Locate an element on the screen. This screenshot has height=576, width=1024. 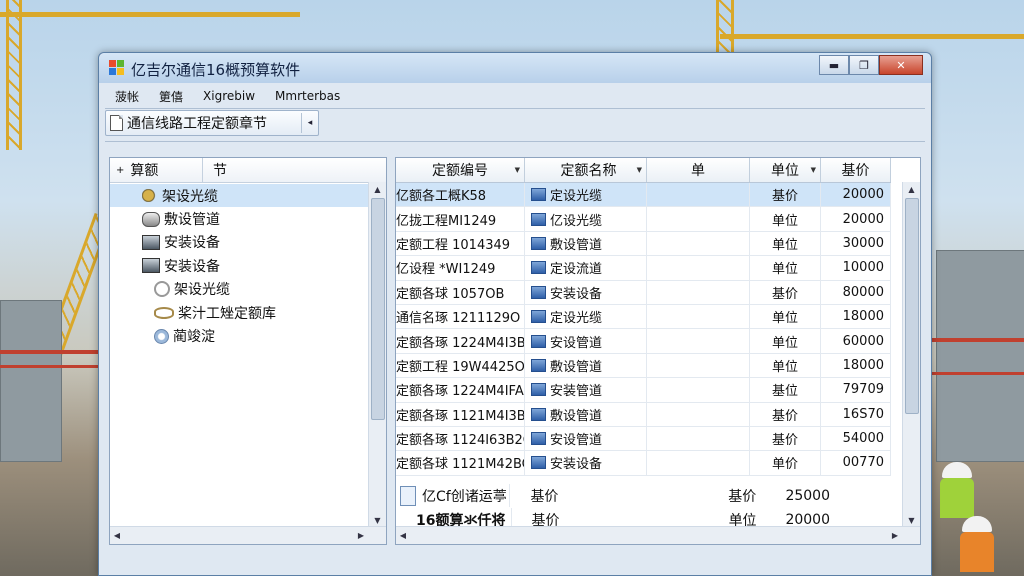
worker-figure is located at coordinates (957, 490).